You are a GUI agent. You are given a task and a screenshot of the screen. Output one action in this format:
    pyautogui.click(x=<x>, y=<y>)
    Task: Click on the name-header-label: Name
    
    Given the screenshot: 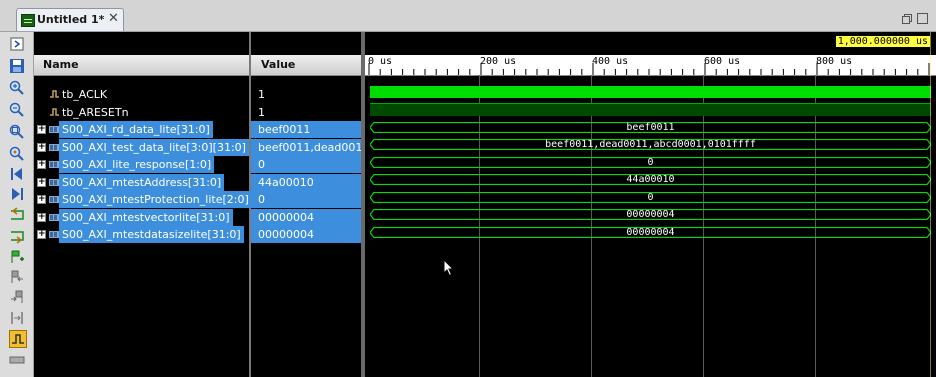 What is the action you would take?
    pyautogui.click(x=61, y=64)
    